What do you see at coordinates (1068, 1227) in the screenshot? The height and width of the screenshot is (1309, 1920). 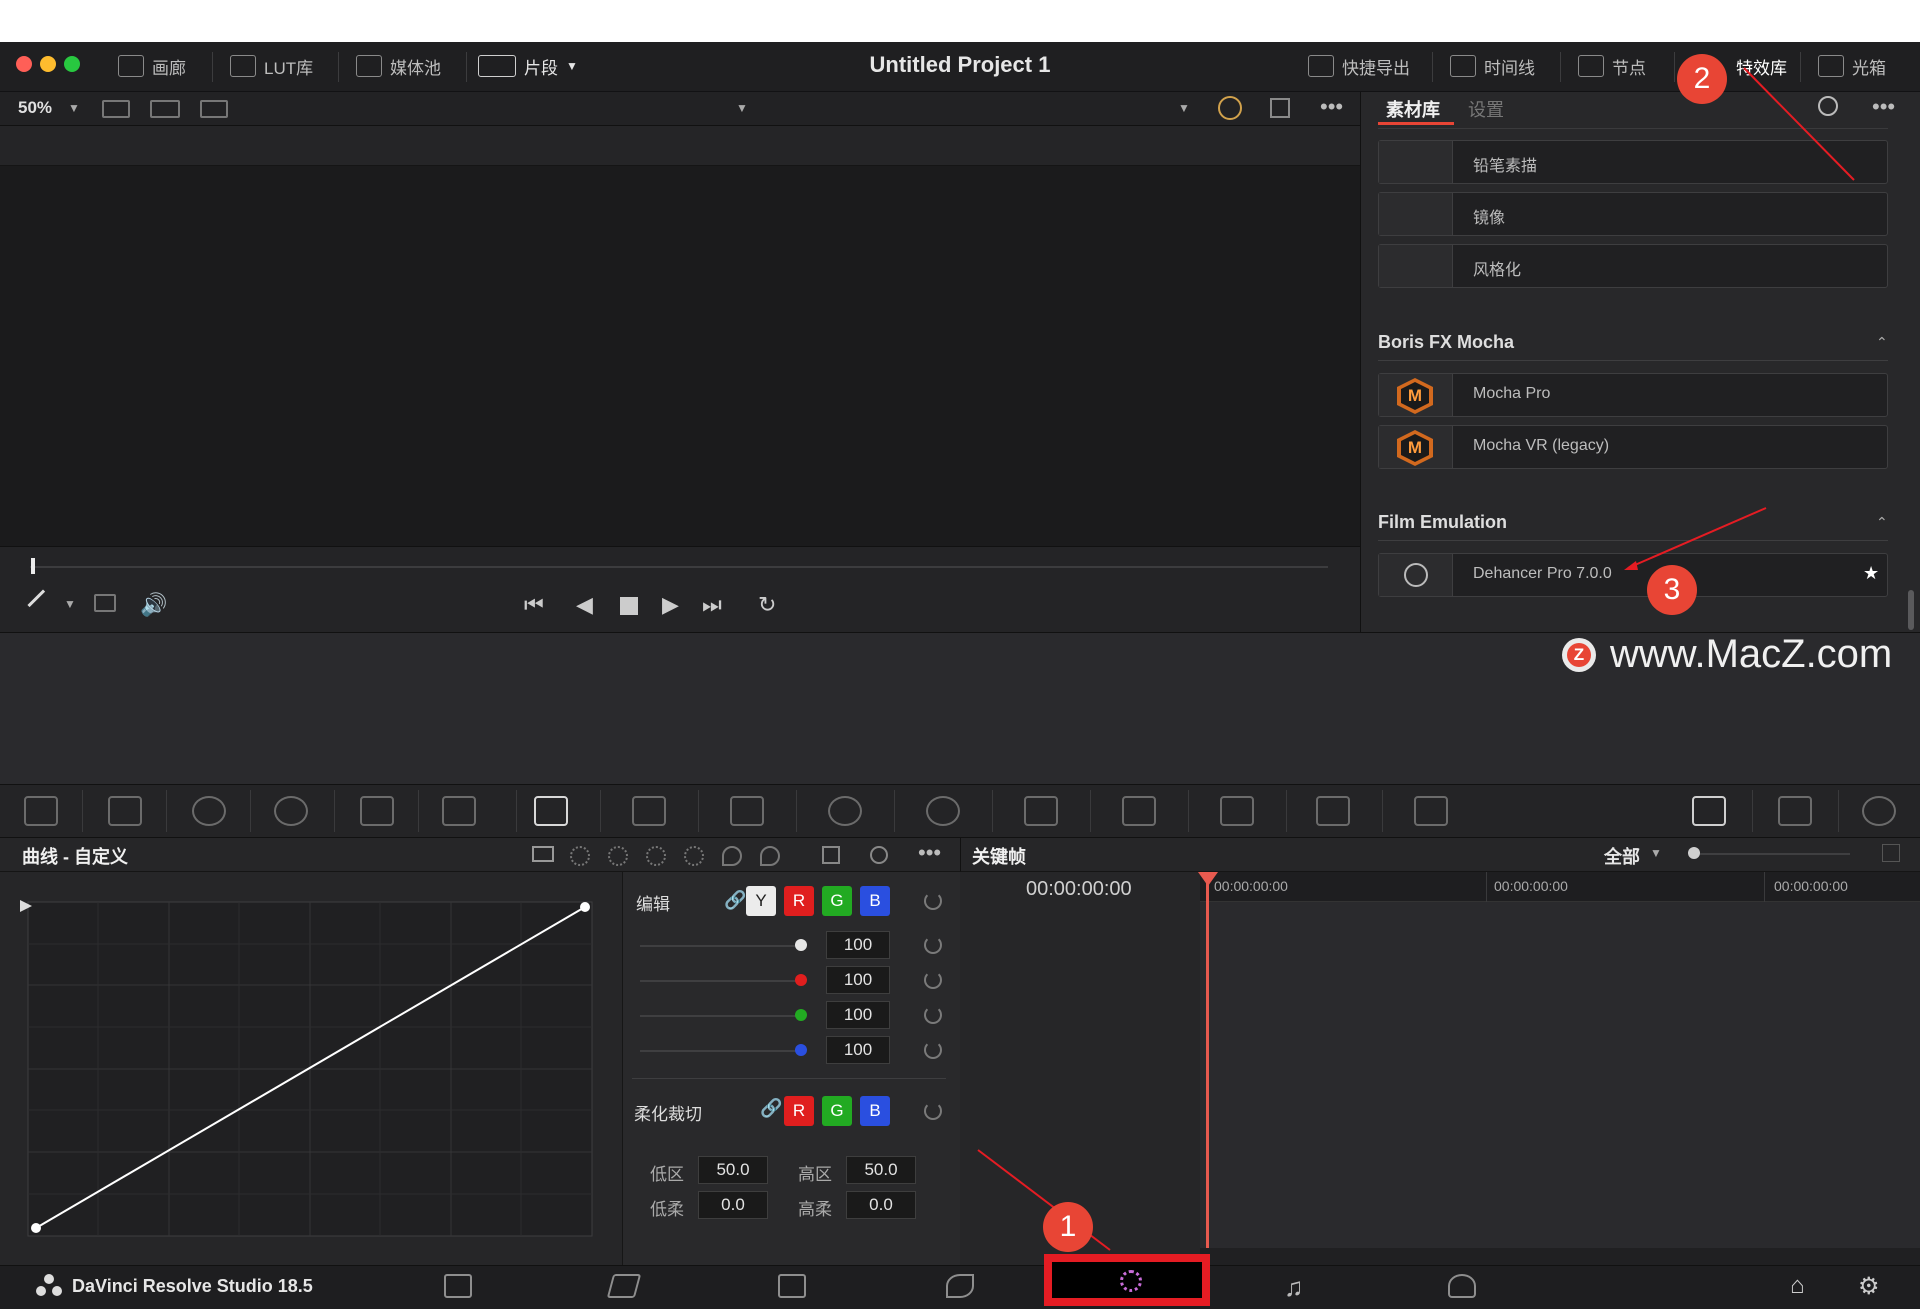 I see `annotation-badge-1: 1` at bounding box center [1068, 1227].